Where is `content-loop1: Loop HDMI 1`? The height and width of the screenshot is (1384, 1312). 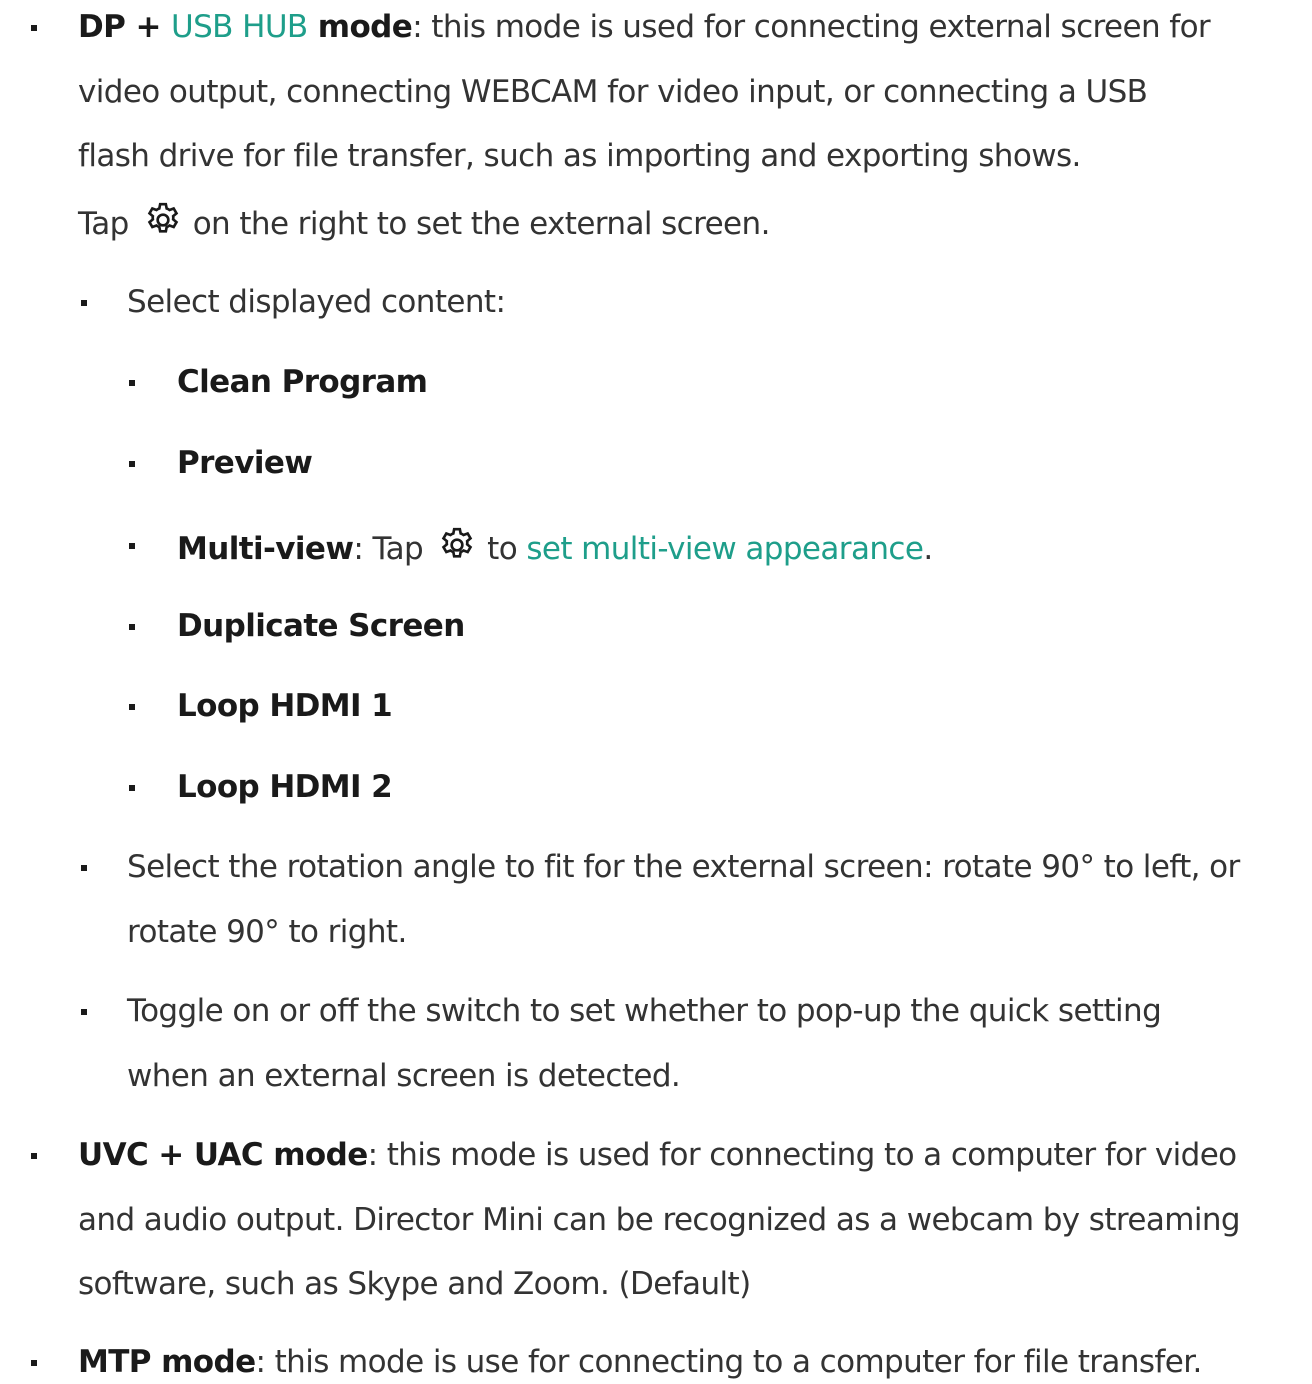
content-loop1: Loop HDMI 1 is located at coordinates (285, 706).